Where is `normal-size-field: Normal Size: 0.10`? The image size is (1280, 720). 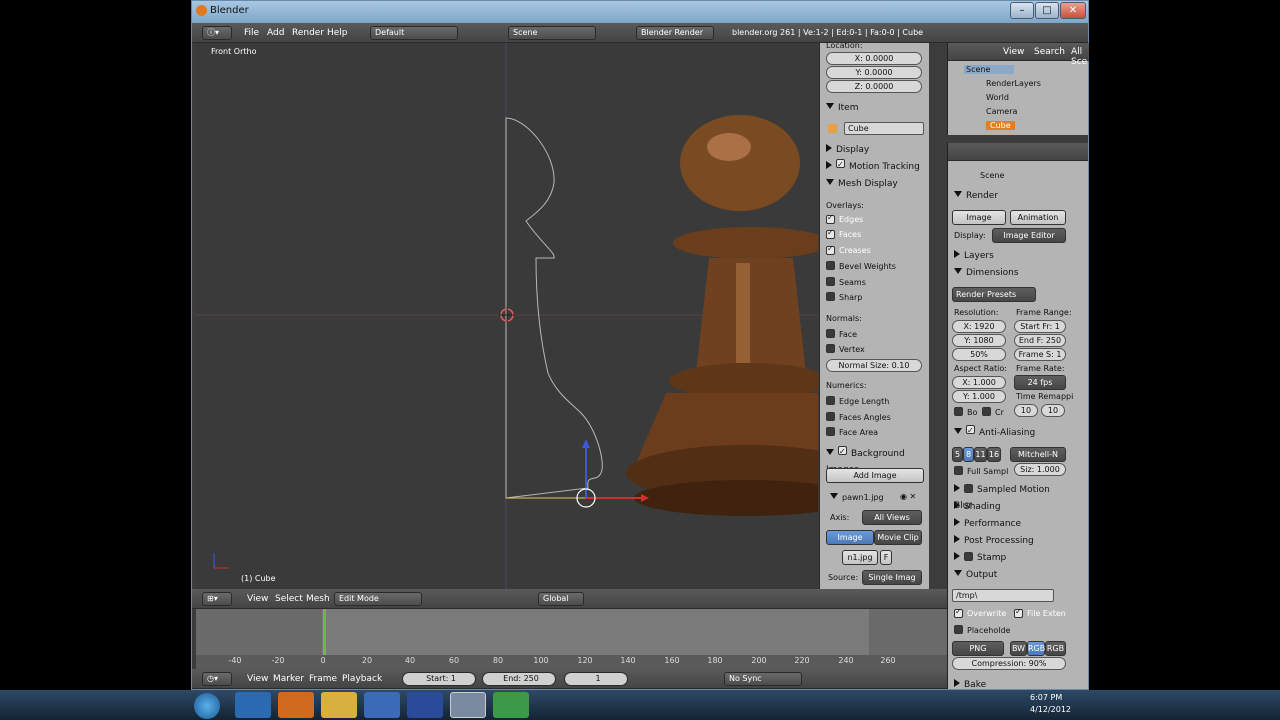
normal-size-field: Normal Size: 0.10 is located at coordinates (874, 365).